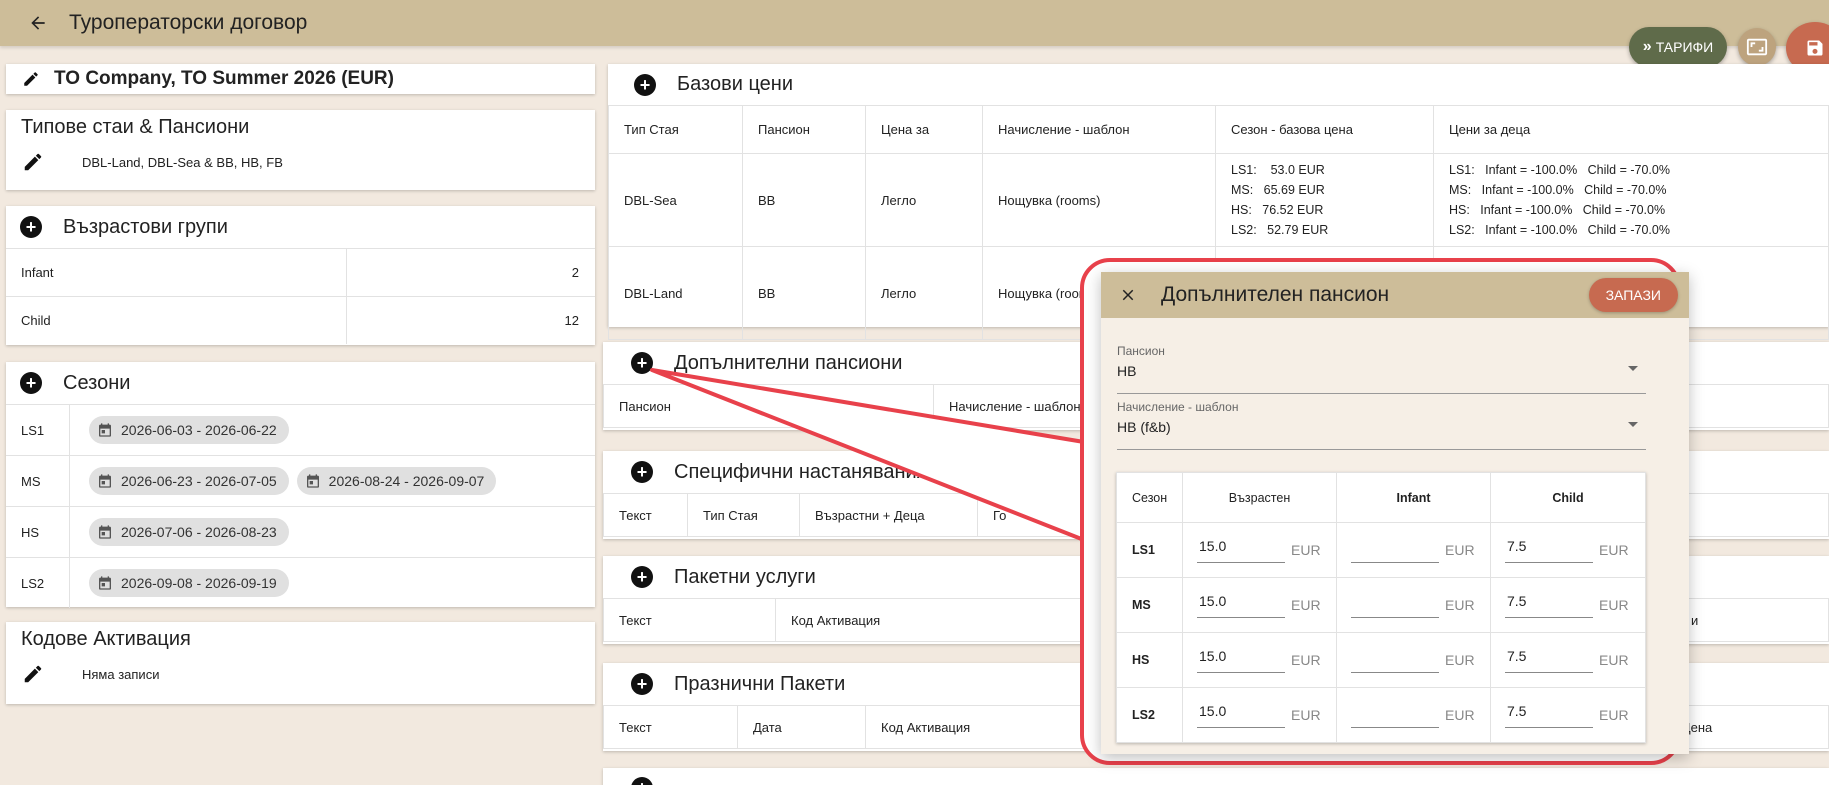 The width and height of the screenshot is (1829, 785). I want to click on board-select: Пансион HB, so click(1381, 369).